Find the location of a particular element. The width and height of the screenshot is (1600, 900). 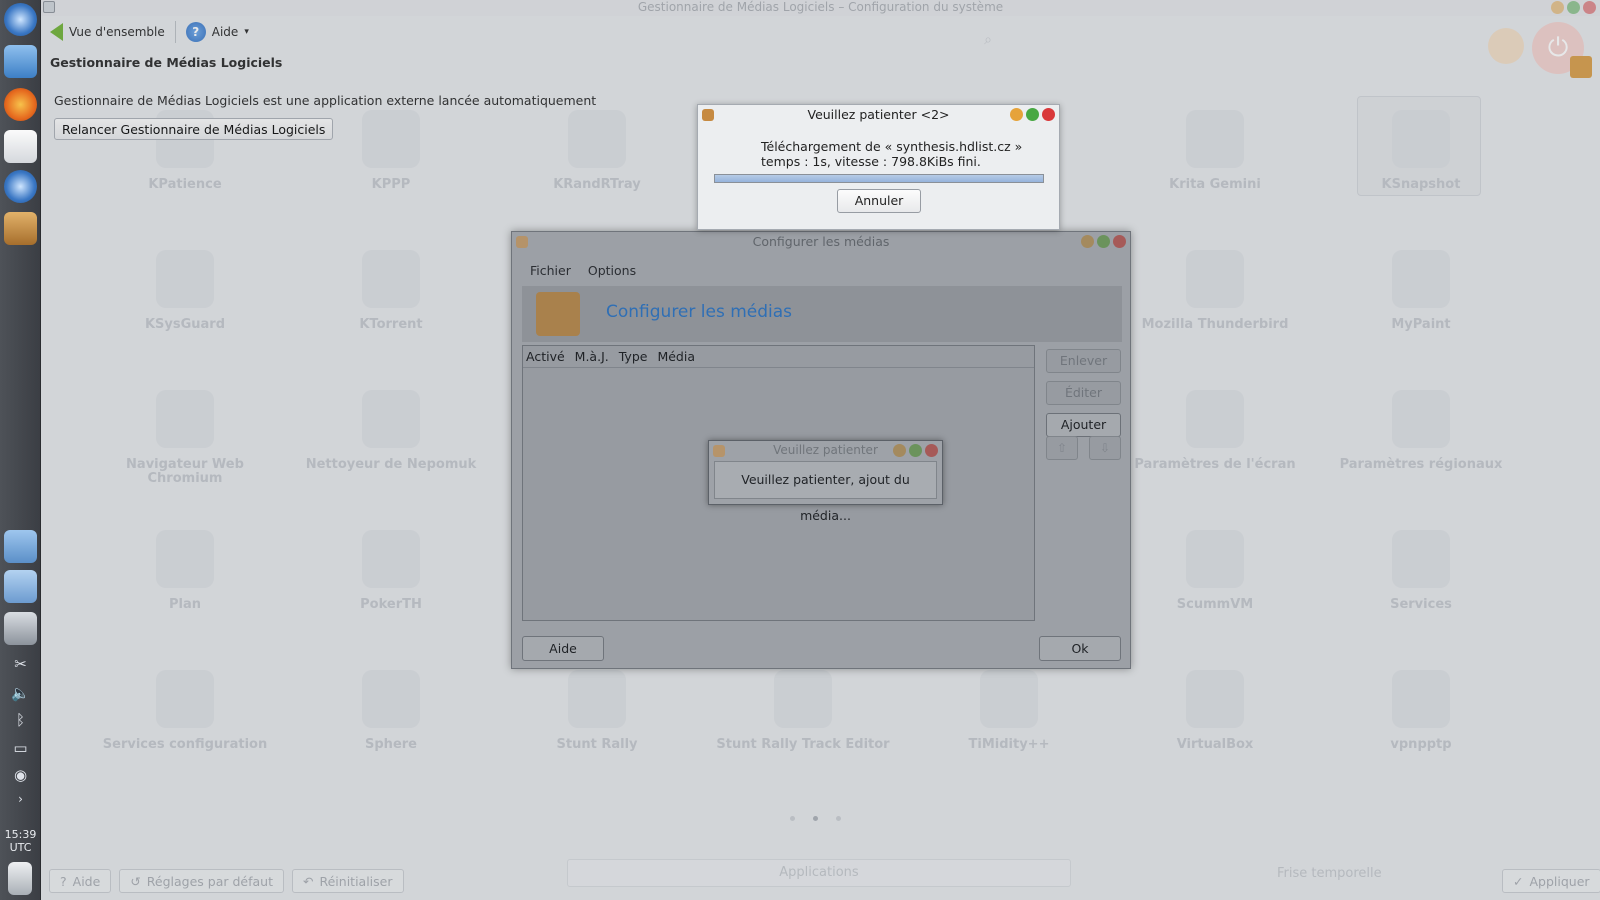

menu-options: Options is located at coordinates (612, 270).